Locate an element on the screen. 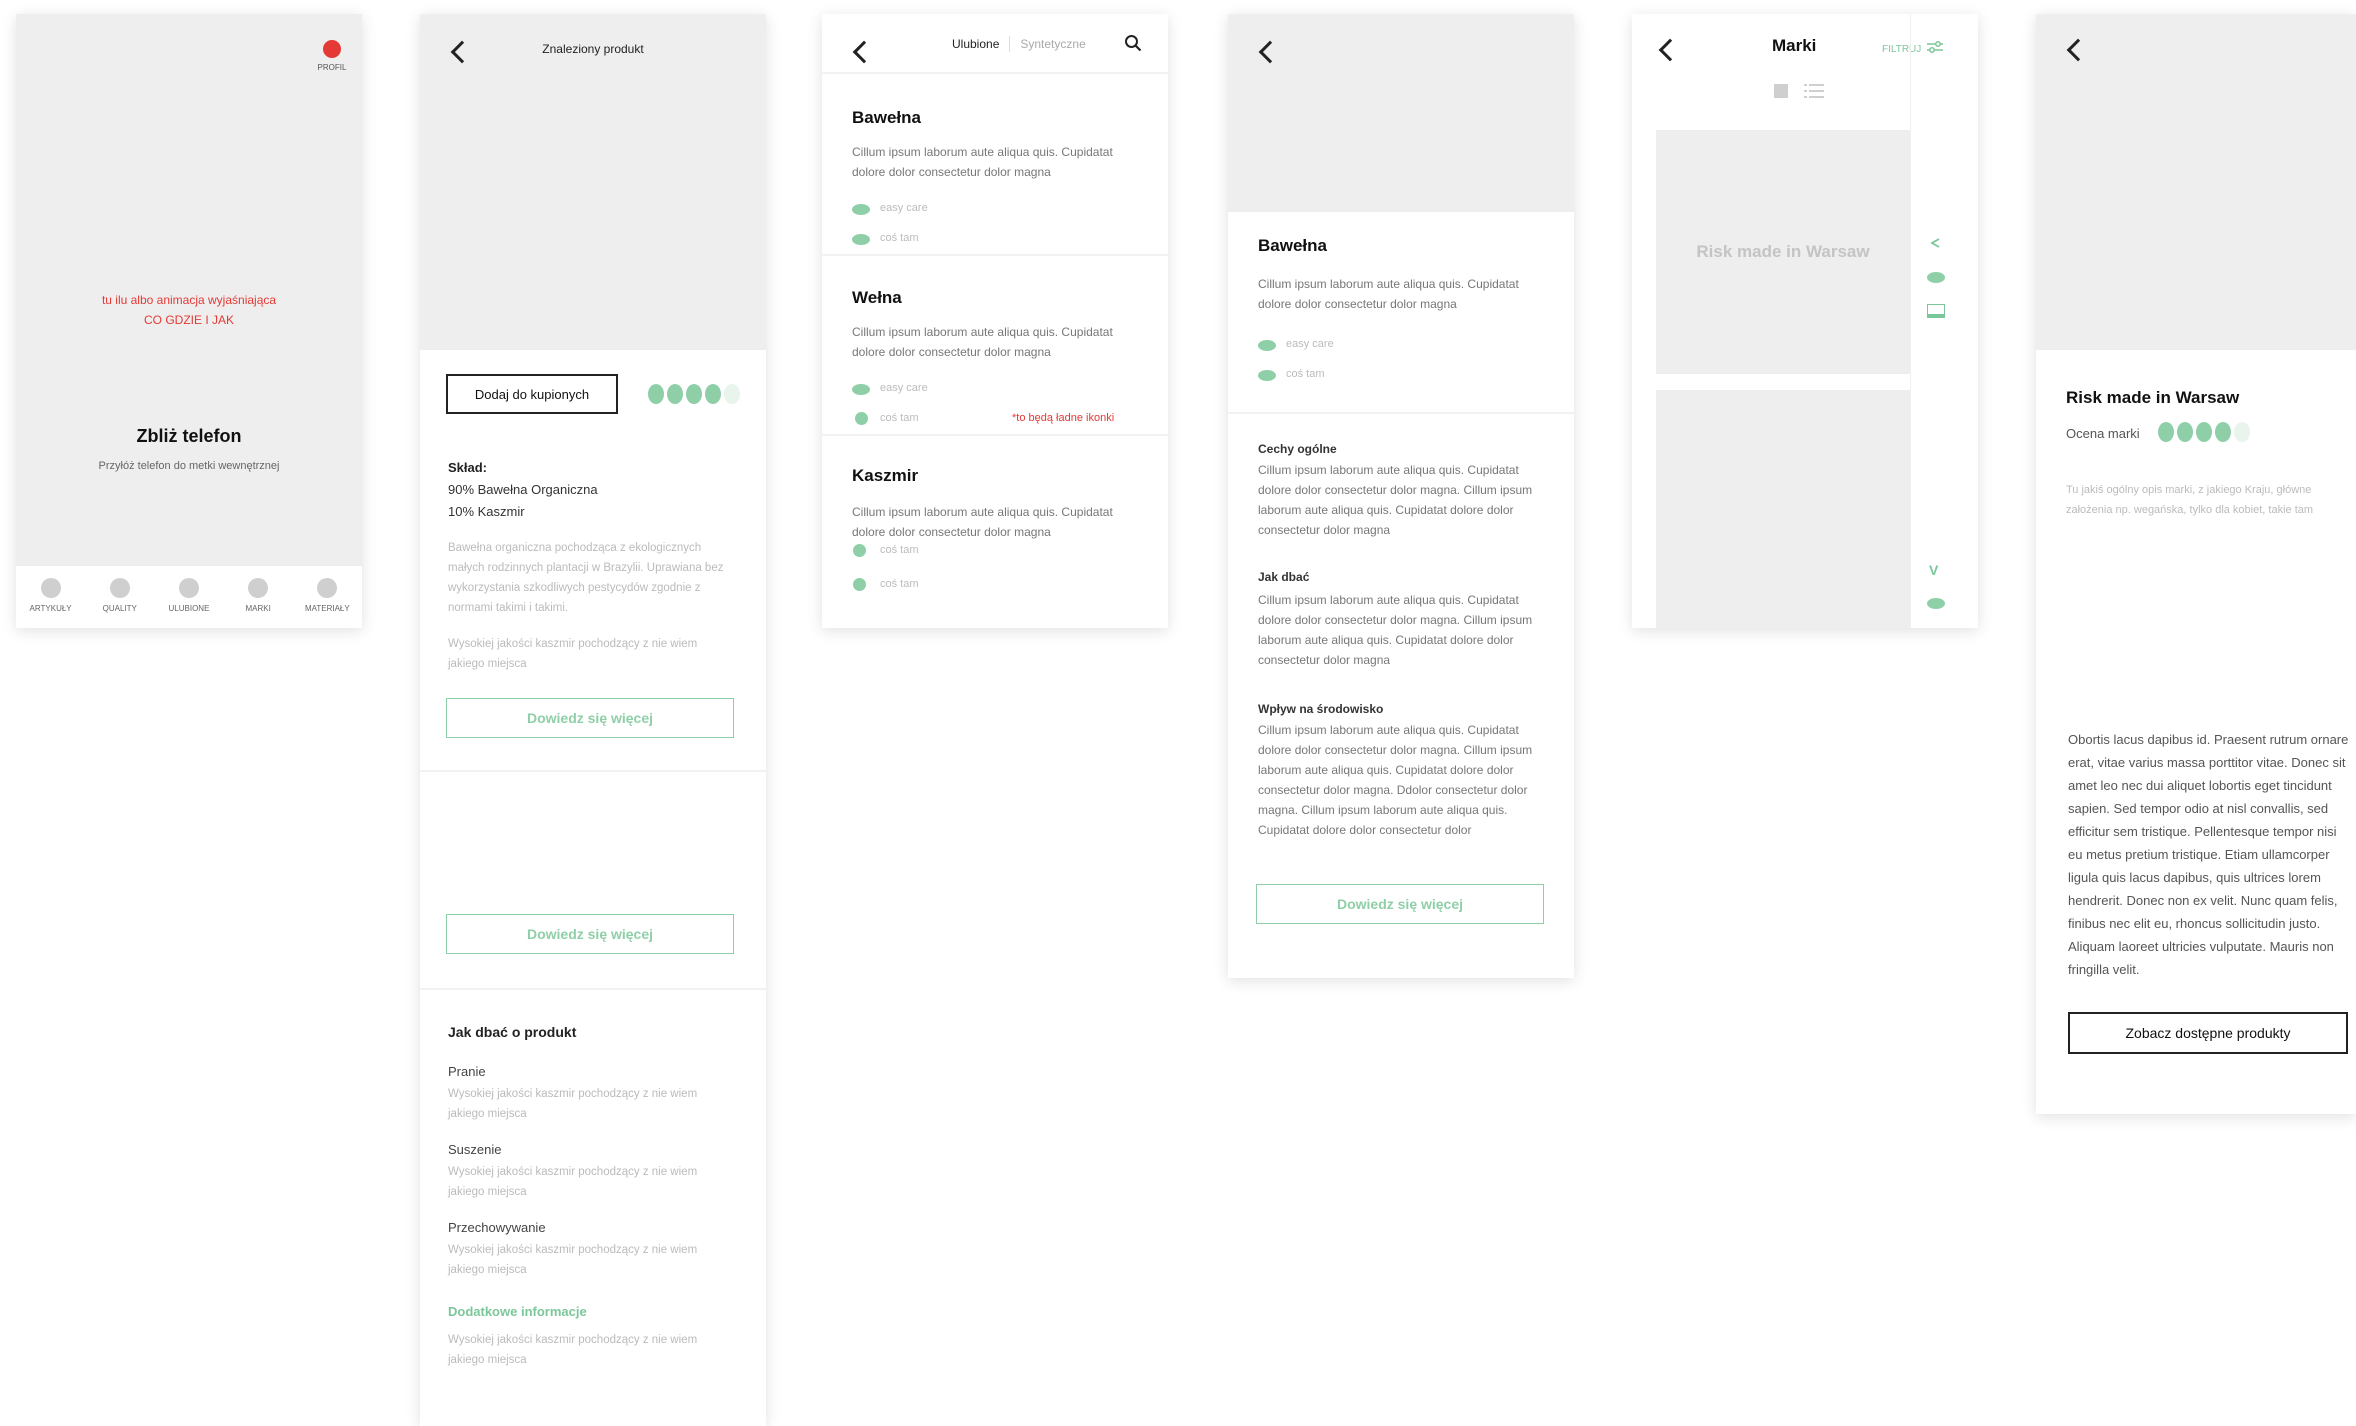 This screenshot has width=2356, height=1426. profile-label: PROFIL is located at coordinates (332, 67).